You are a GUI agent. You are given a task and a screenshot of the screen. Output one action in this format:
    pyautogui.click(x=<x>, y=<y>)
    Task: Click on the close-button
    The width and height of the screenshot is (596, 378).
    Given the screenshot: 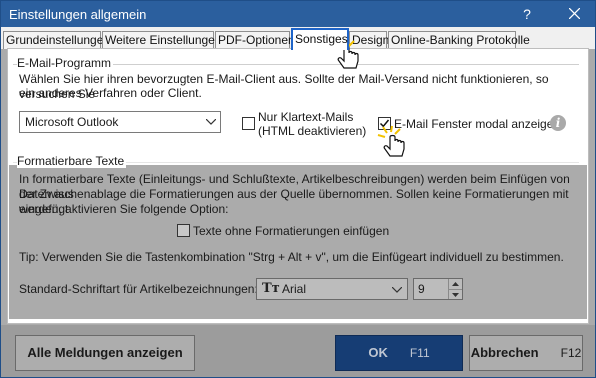 What is the action you would take?
    pyautogui.click(x=574, y=14)
    